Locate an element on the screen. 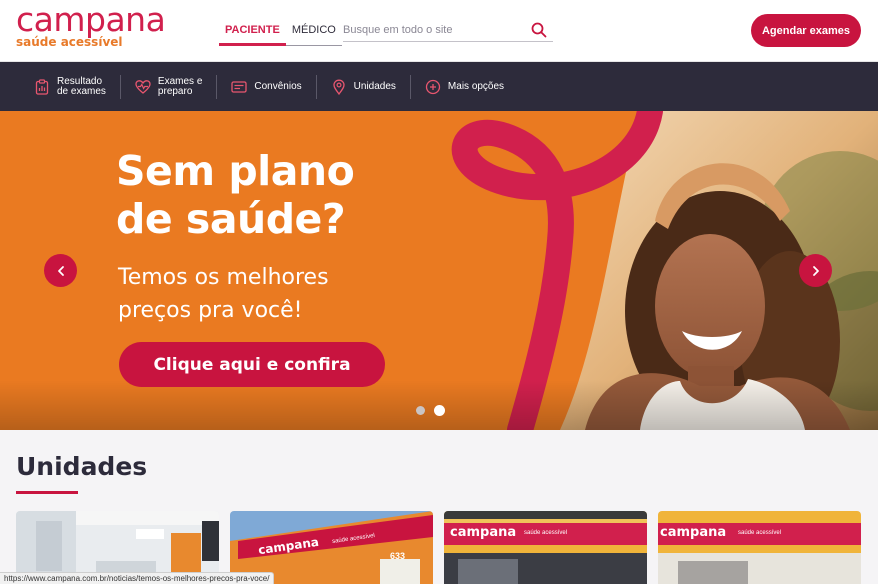  carousel-dot is located at coordinates (420, 410).